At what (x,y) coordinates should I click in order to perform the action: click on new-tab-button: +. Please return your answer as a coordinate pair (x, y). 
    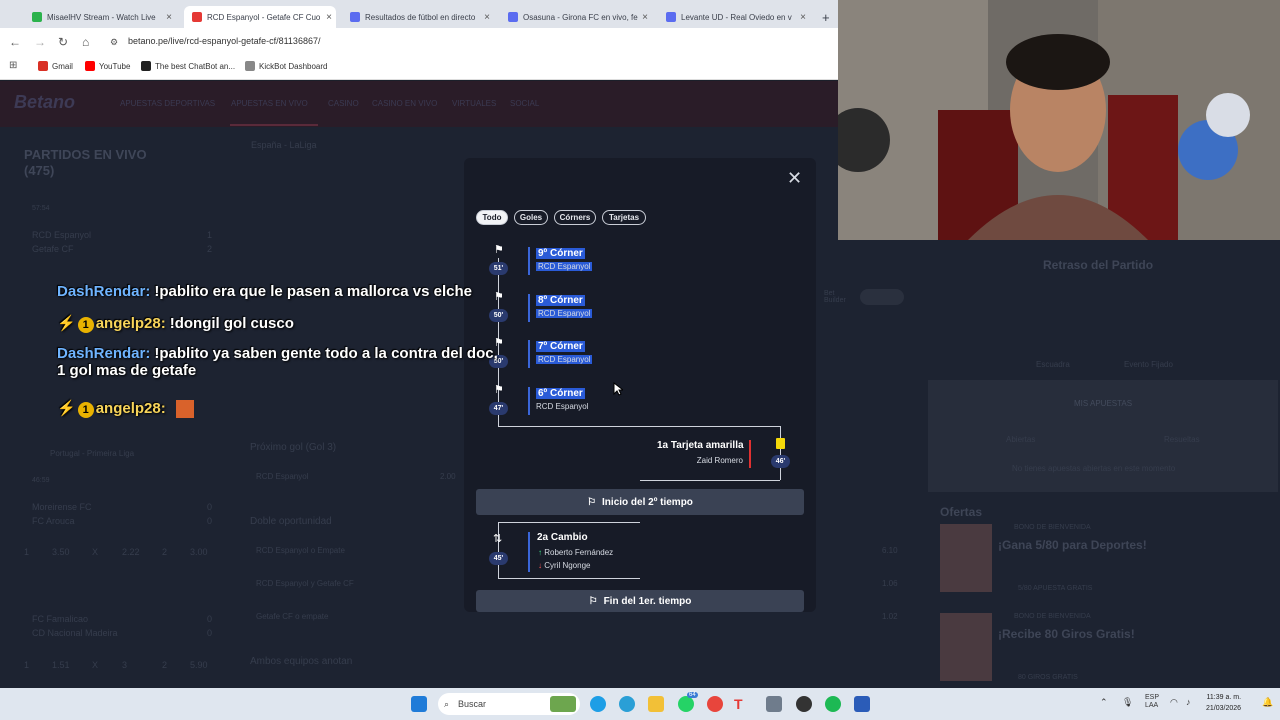
    Looking at the image, I should click on (826, 17).